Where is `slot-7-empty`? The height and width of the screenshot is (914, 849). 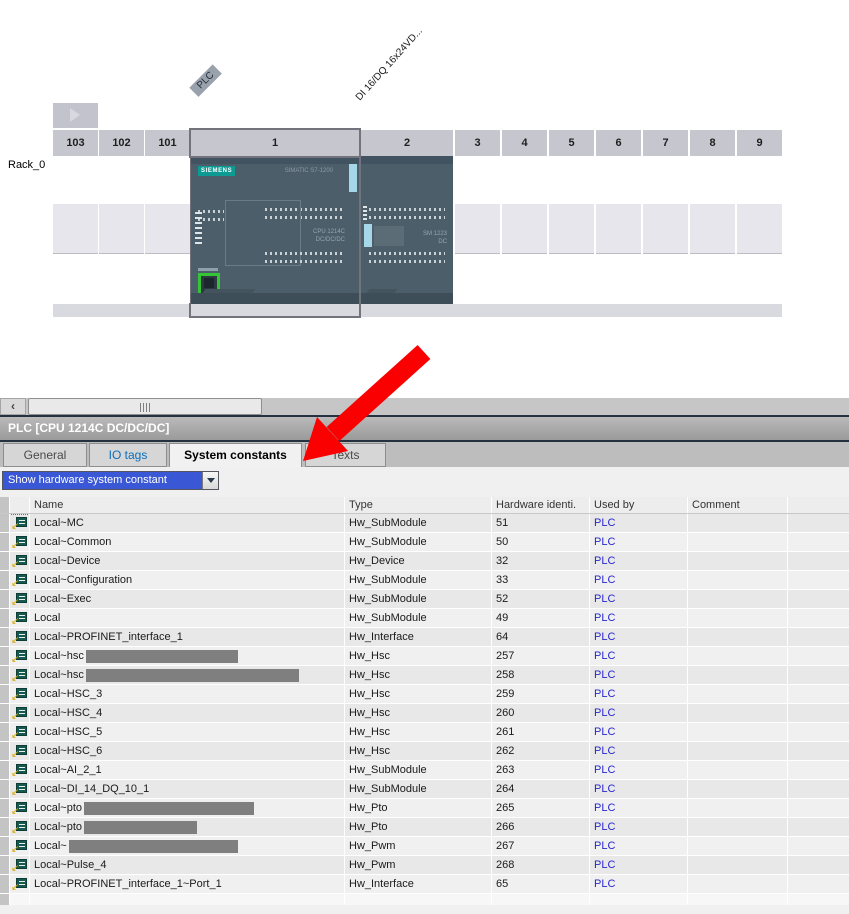 slot-7-empty is located at coordinates (665, 229).